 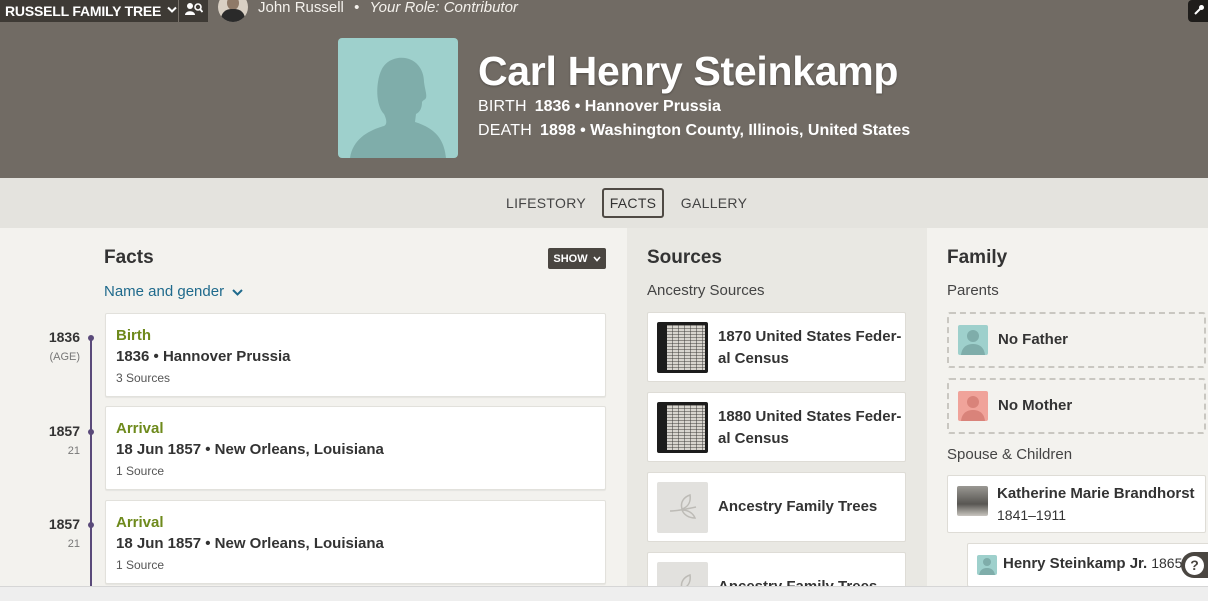 I want to click on spouse-children-label: Spouse & Children, so click(x=1010, y=454).